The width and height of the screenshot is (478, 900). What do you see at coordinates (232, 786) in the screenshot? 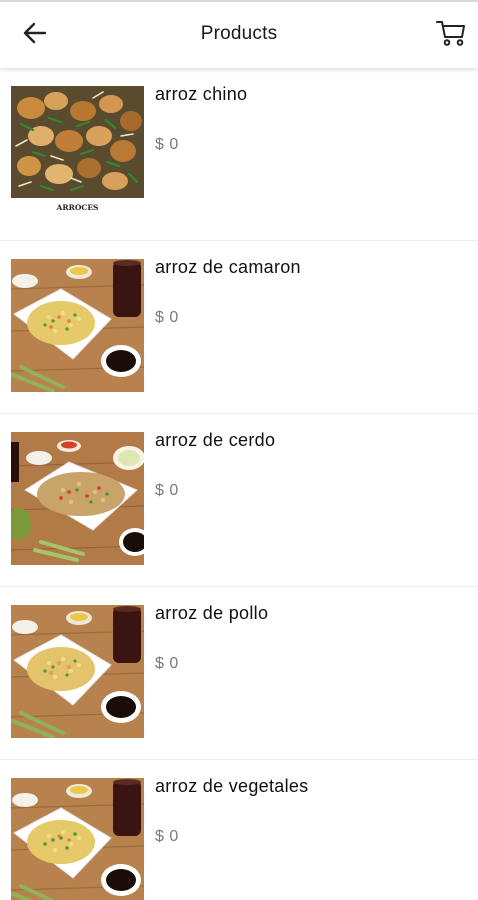
I see `product-name: arroz de vegetales` at bounding box center [232, 786].